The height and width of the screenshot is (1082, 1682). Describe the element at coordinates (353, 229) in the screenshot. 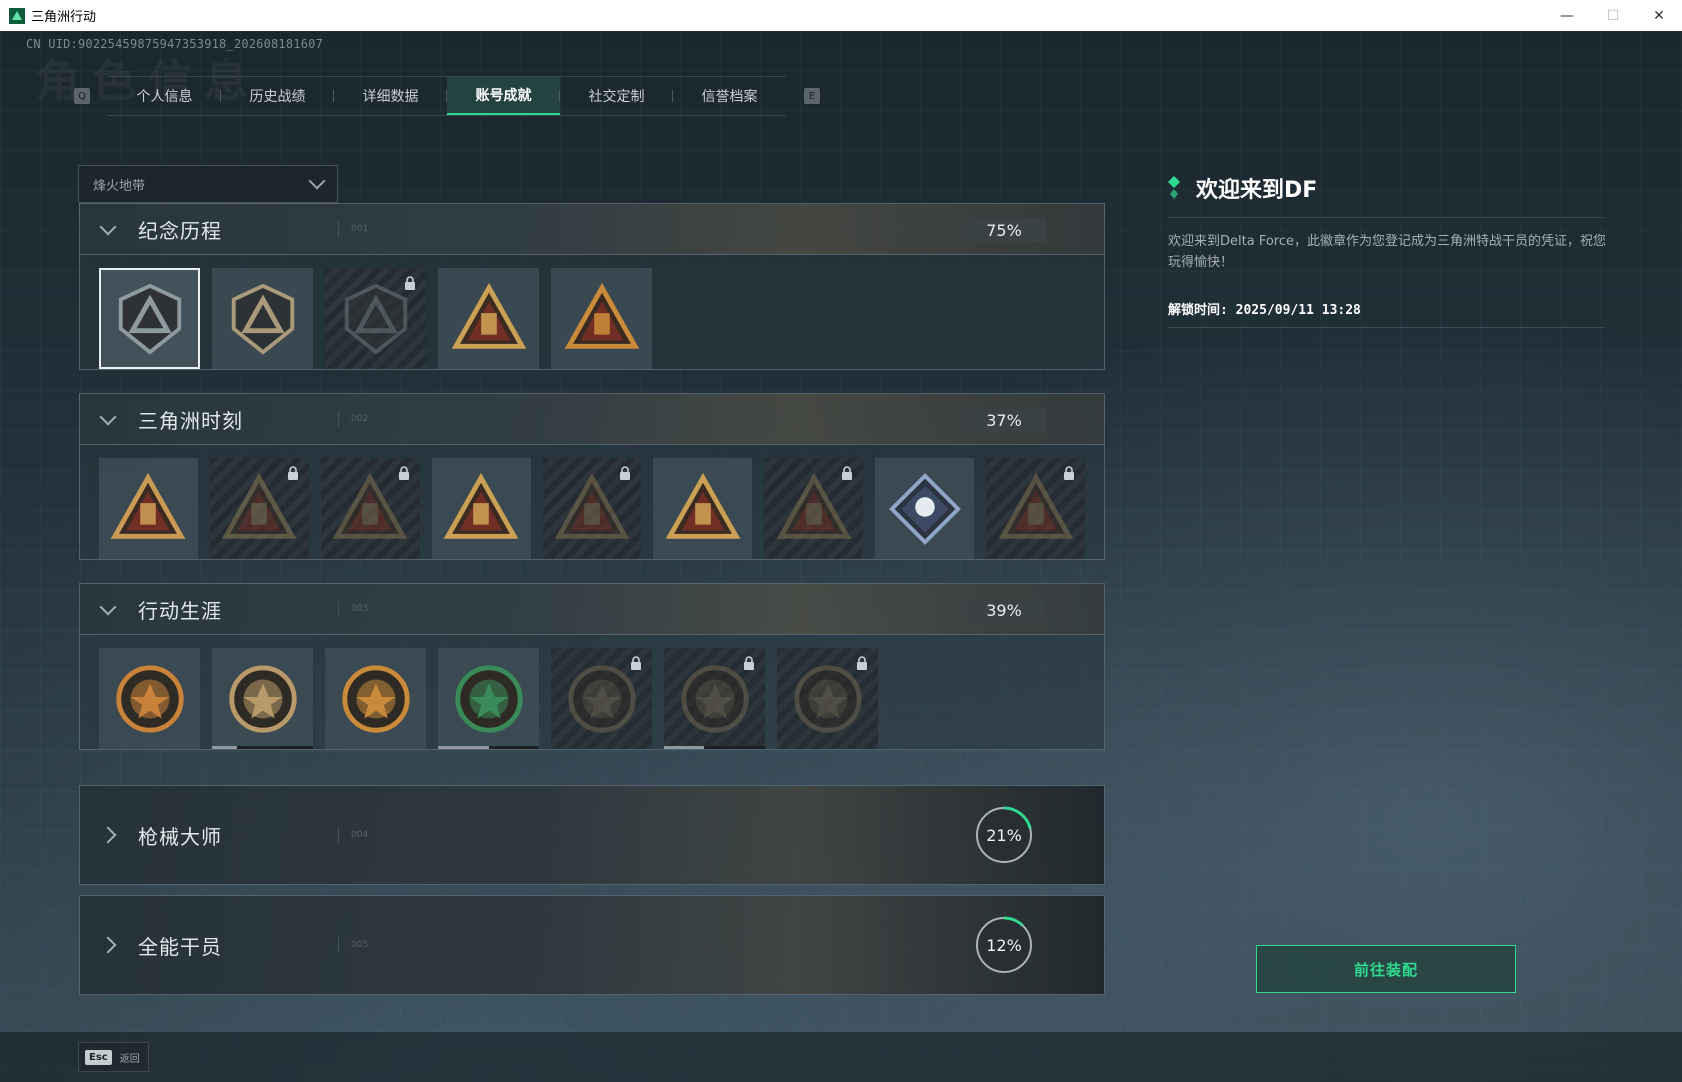

I see `section-number: 001` at that location.